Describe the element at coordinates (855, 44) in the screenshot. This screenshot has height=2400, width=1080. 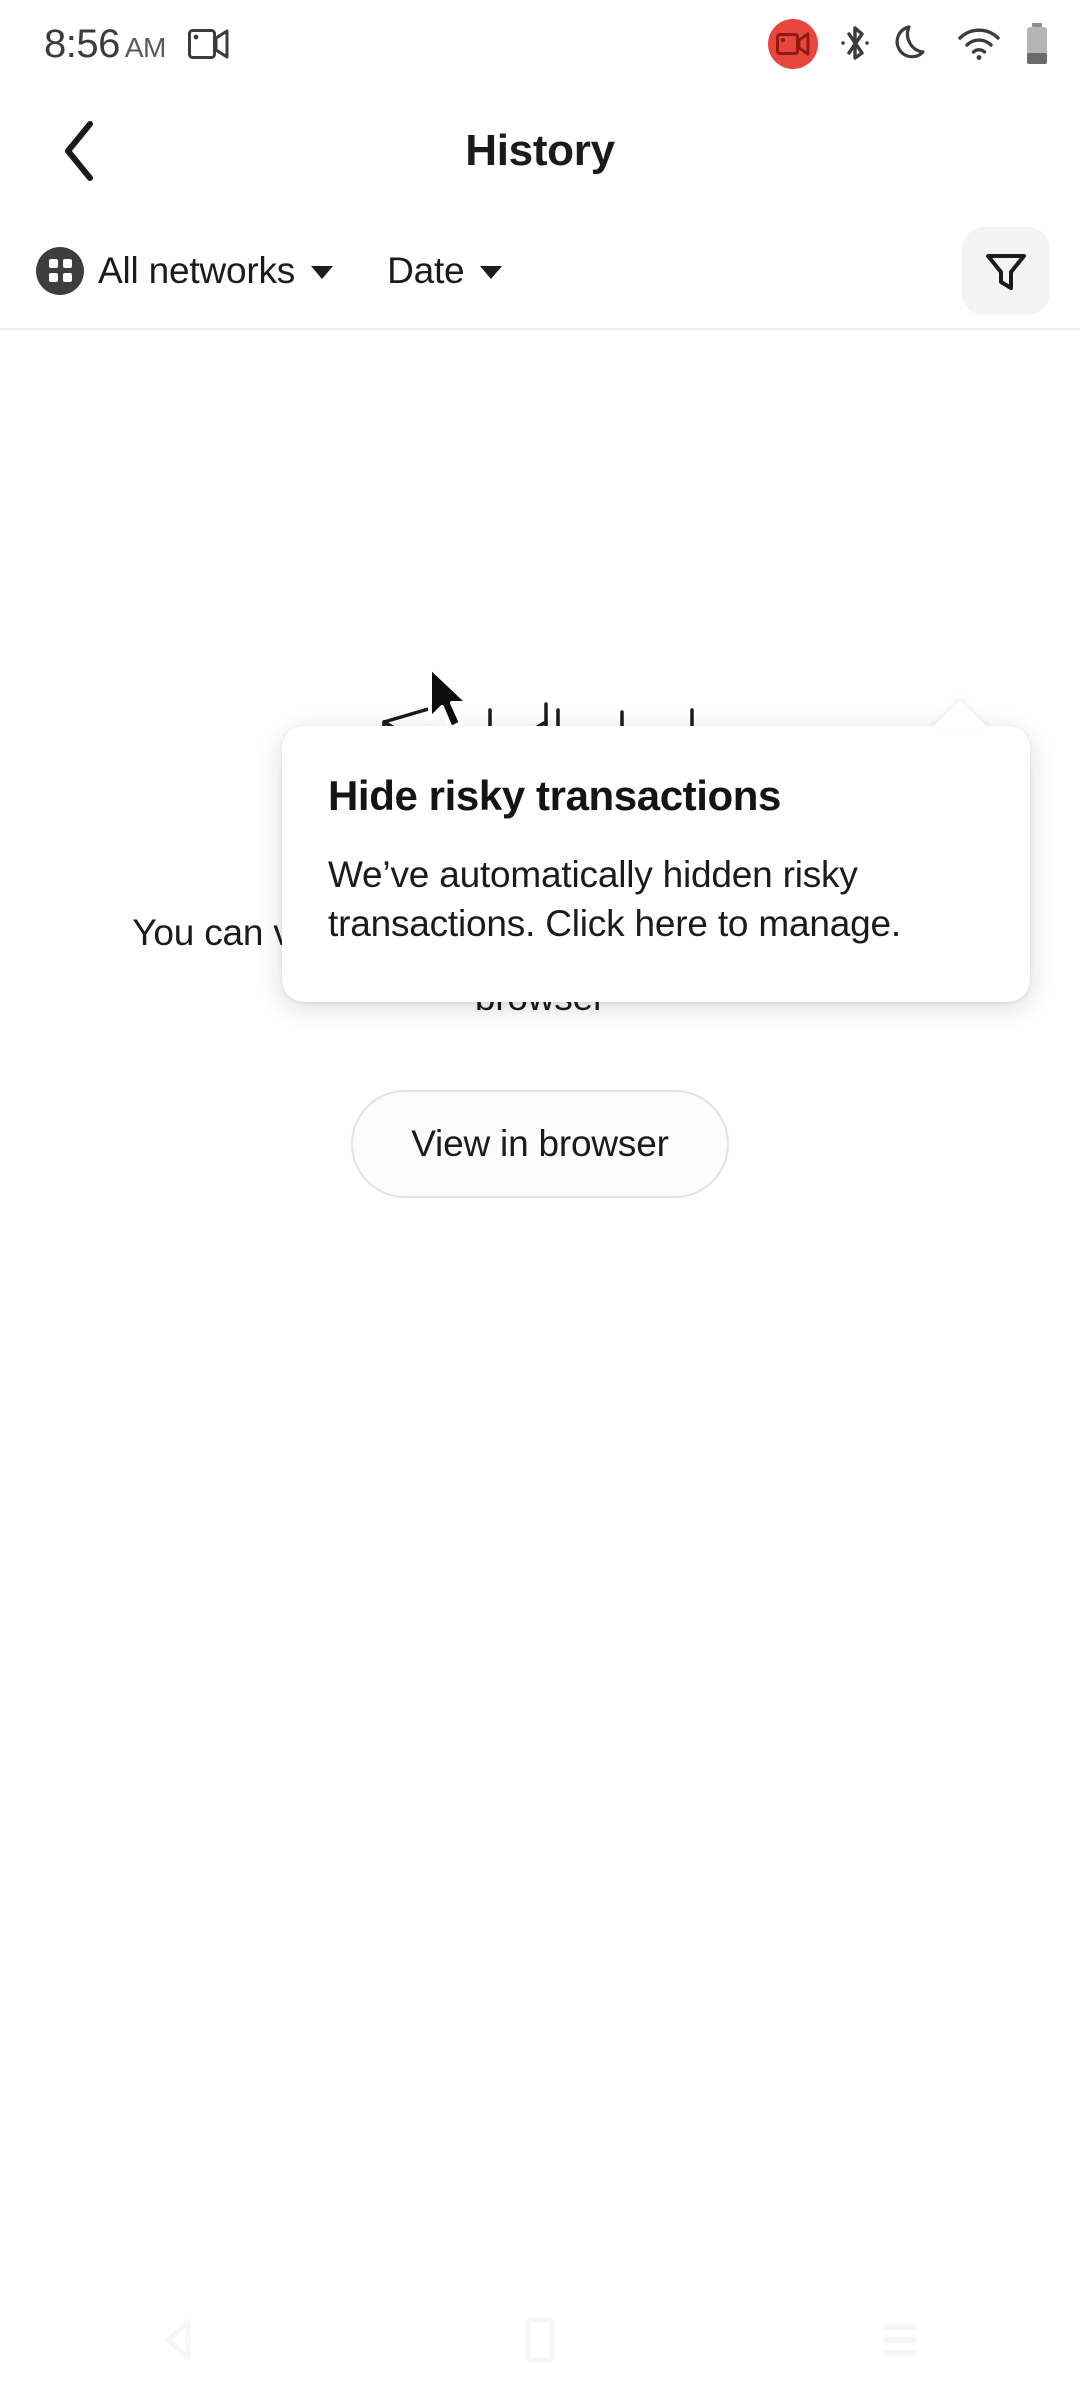
I see `bluetooth-icon` at that location.